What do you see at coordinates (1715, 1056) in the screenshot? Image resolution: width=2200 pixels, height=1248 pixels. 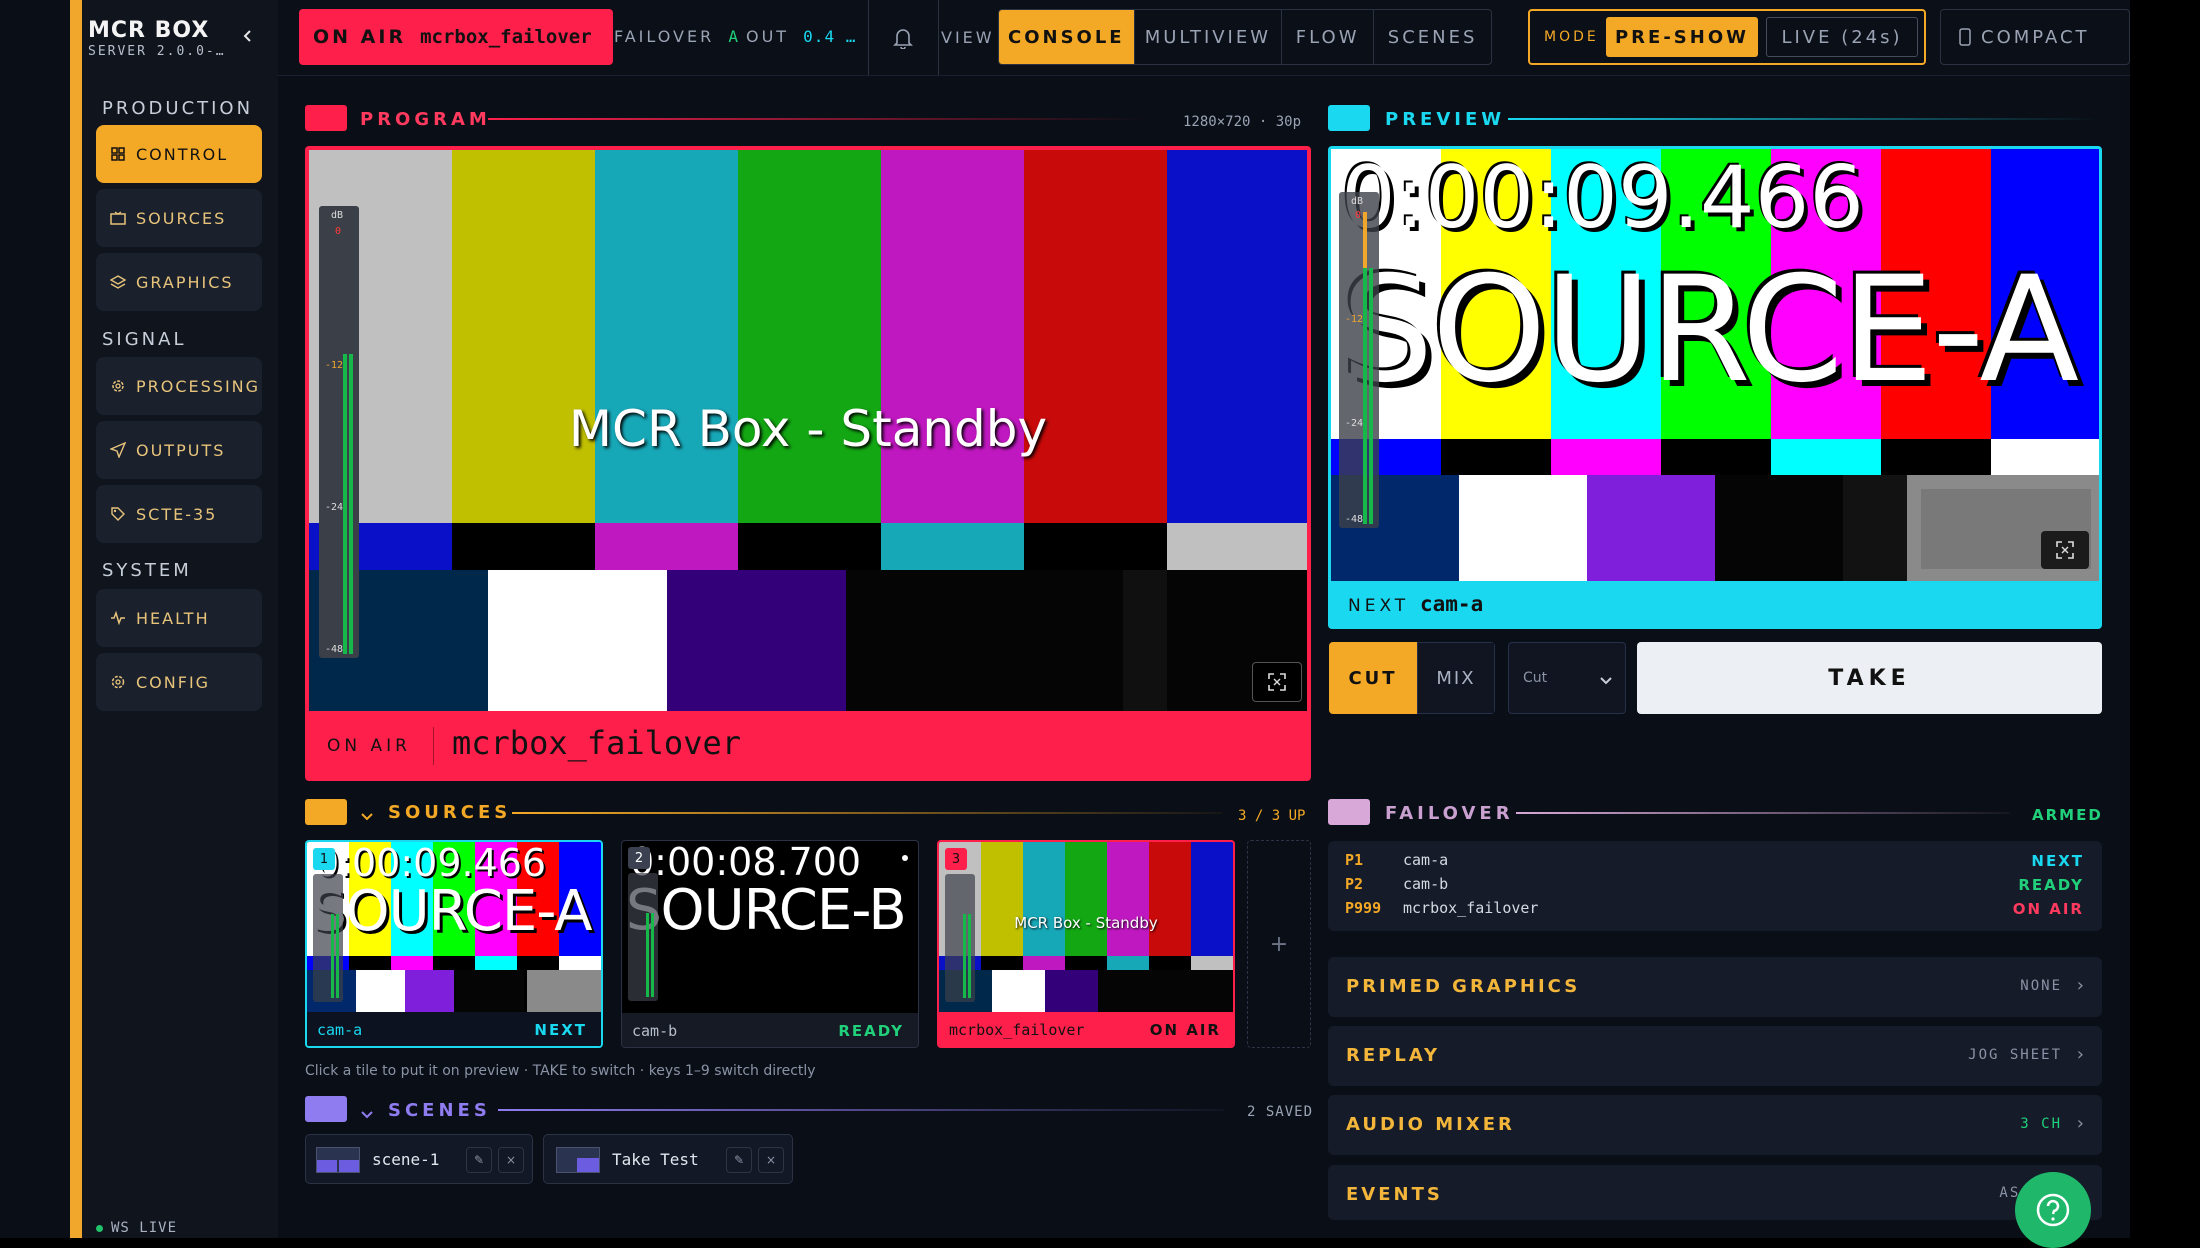 I see `replay-panel: REPLAY JOG SHEET ›` at bounding box center [1715, 1056].